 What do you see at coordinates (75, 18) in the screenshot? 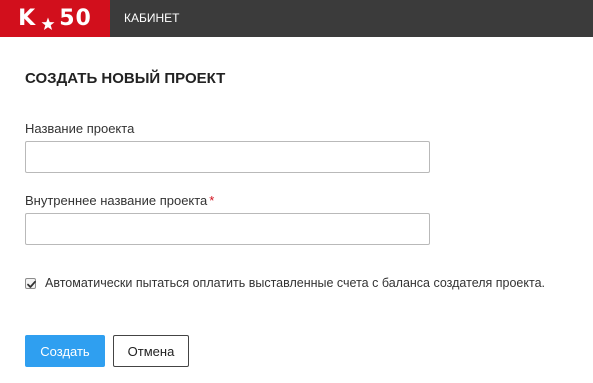
I see `logo-number: 50` at bounding box center [75, 18].